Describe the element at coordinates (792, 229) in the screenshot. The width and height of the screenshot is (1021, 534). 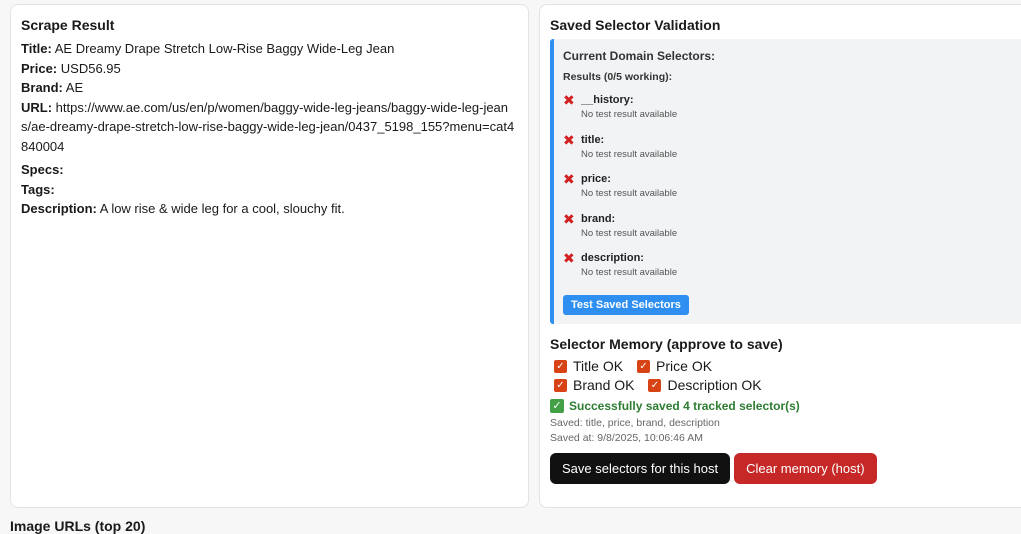
I see `selector-item: ✖ brand: No test result available` at that location.